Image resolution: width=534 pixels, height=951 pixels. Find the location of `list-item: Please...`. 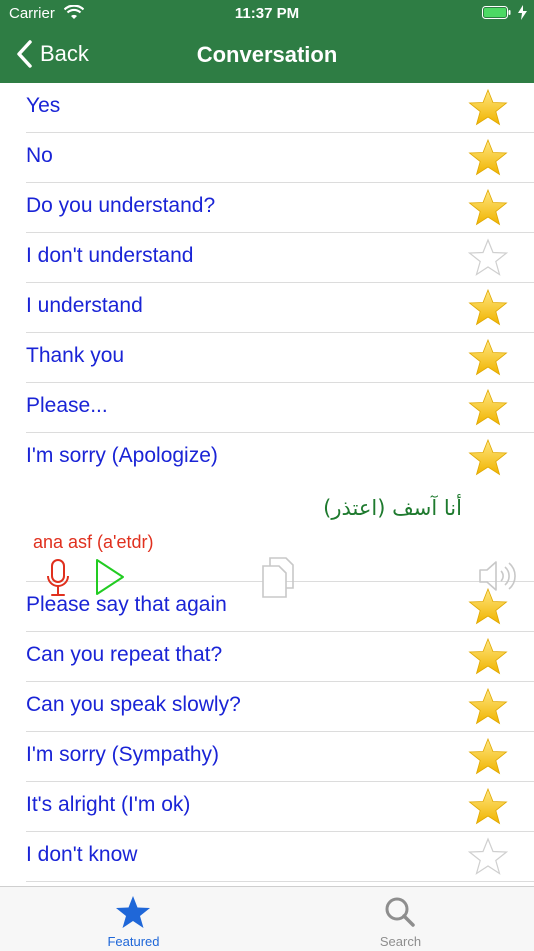

list-item: Please... is located at coordinates (280, 408).